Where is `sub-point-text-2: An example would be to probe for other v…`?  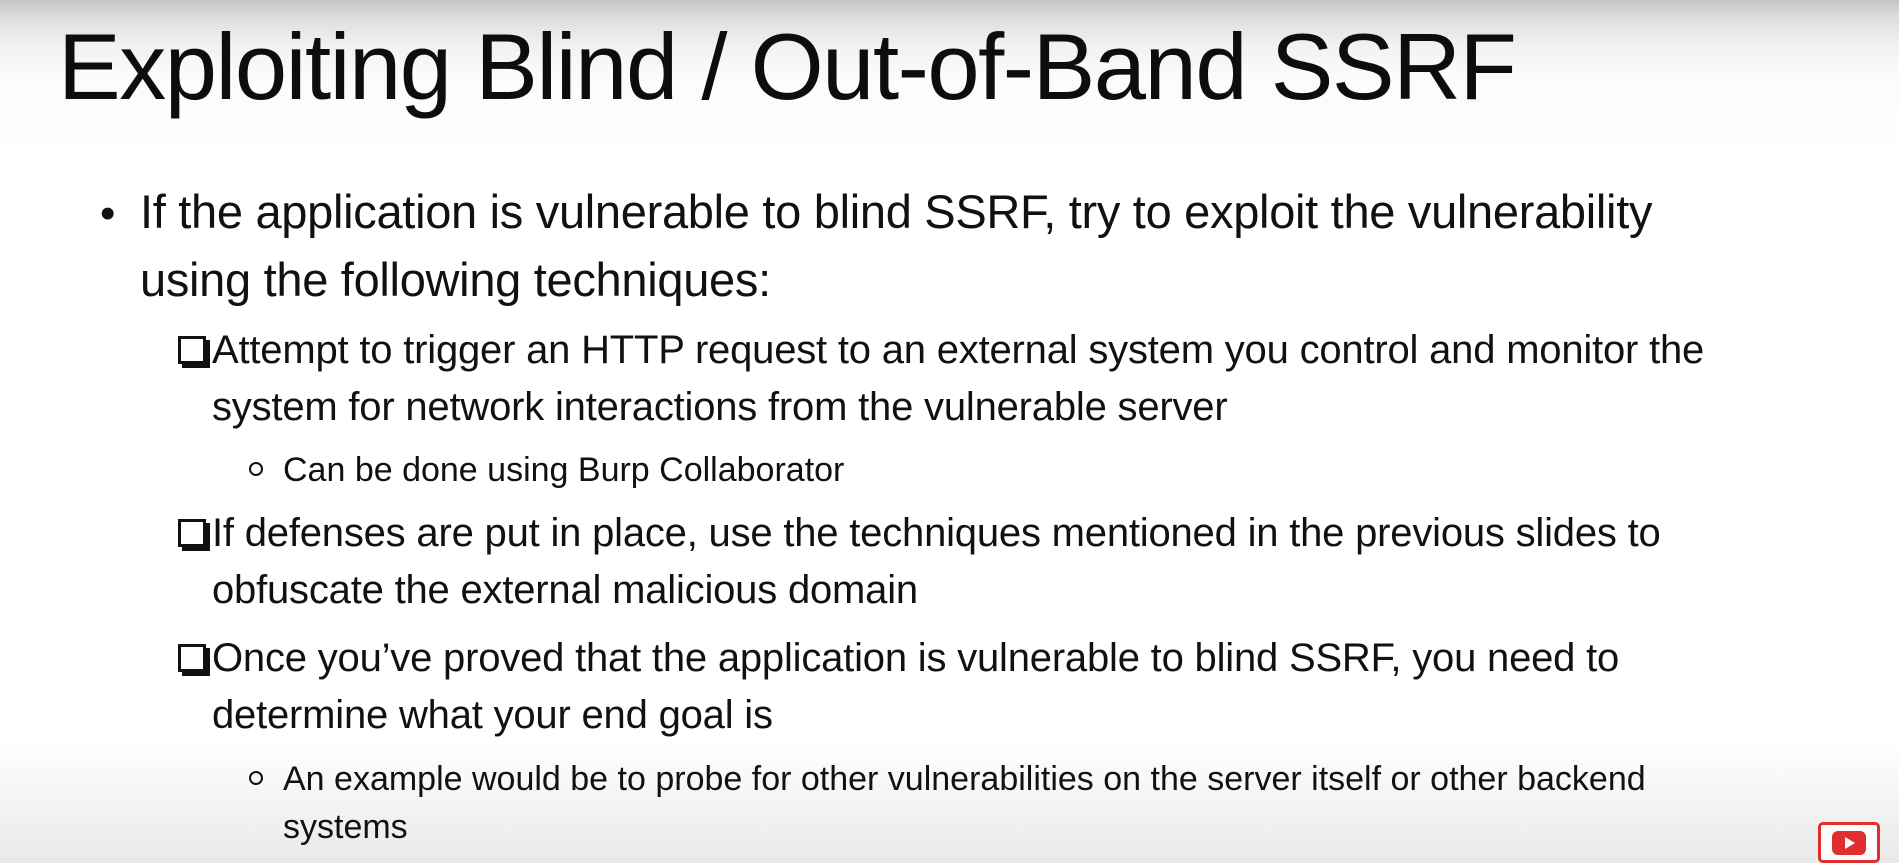 sub-point-text-2: An example would be to probe for other v… is located at coordinates (964, 803).